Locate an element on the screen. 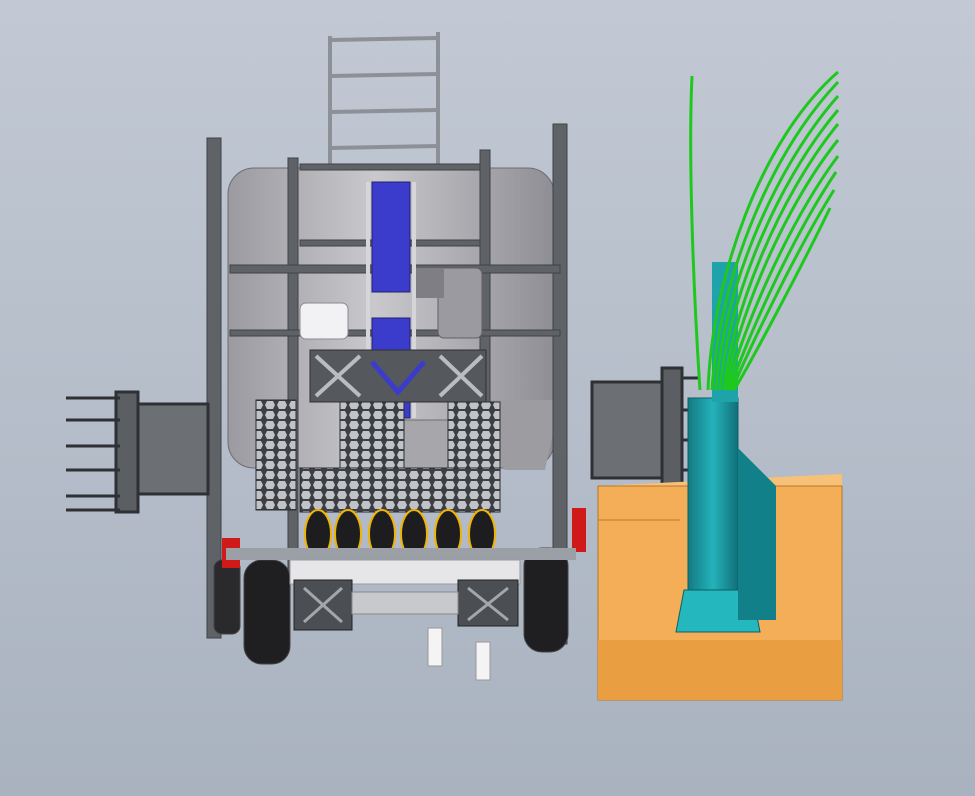 The height and width of the screenshot is (796, 975). pruning-gripper-right is located at coordinates (645, 429).